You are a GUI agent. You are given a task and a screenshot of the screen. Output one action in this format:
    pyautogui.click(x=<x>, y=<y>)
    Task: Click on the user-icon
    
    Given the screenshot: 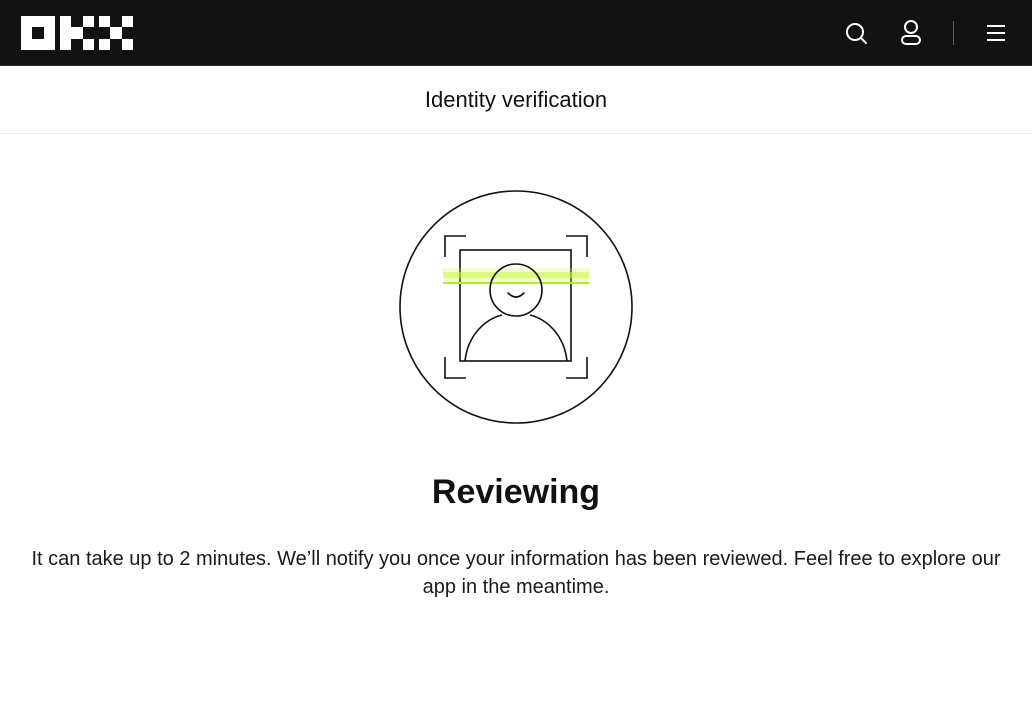 What is the action you would take?
    pyautogui.click(x=911, y=33)
    